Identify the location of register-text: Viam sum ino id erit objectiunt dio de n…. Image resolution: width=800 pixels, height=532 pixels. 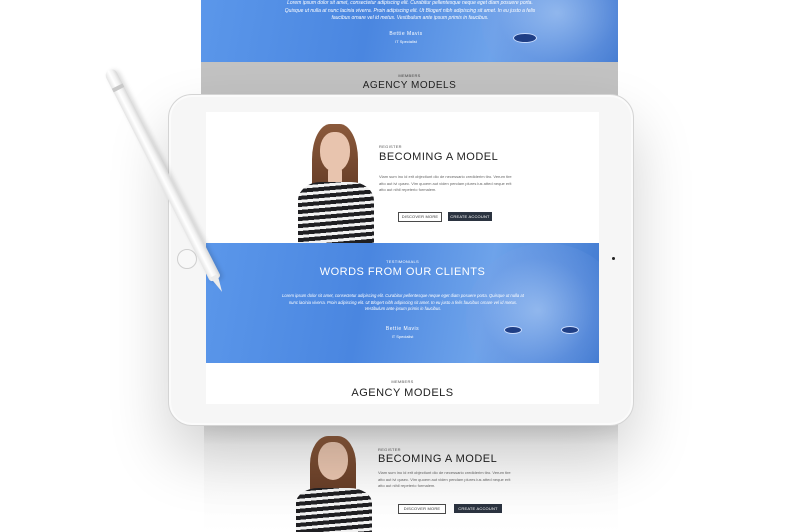
(445, 183).